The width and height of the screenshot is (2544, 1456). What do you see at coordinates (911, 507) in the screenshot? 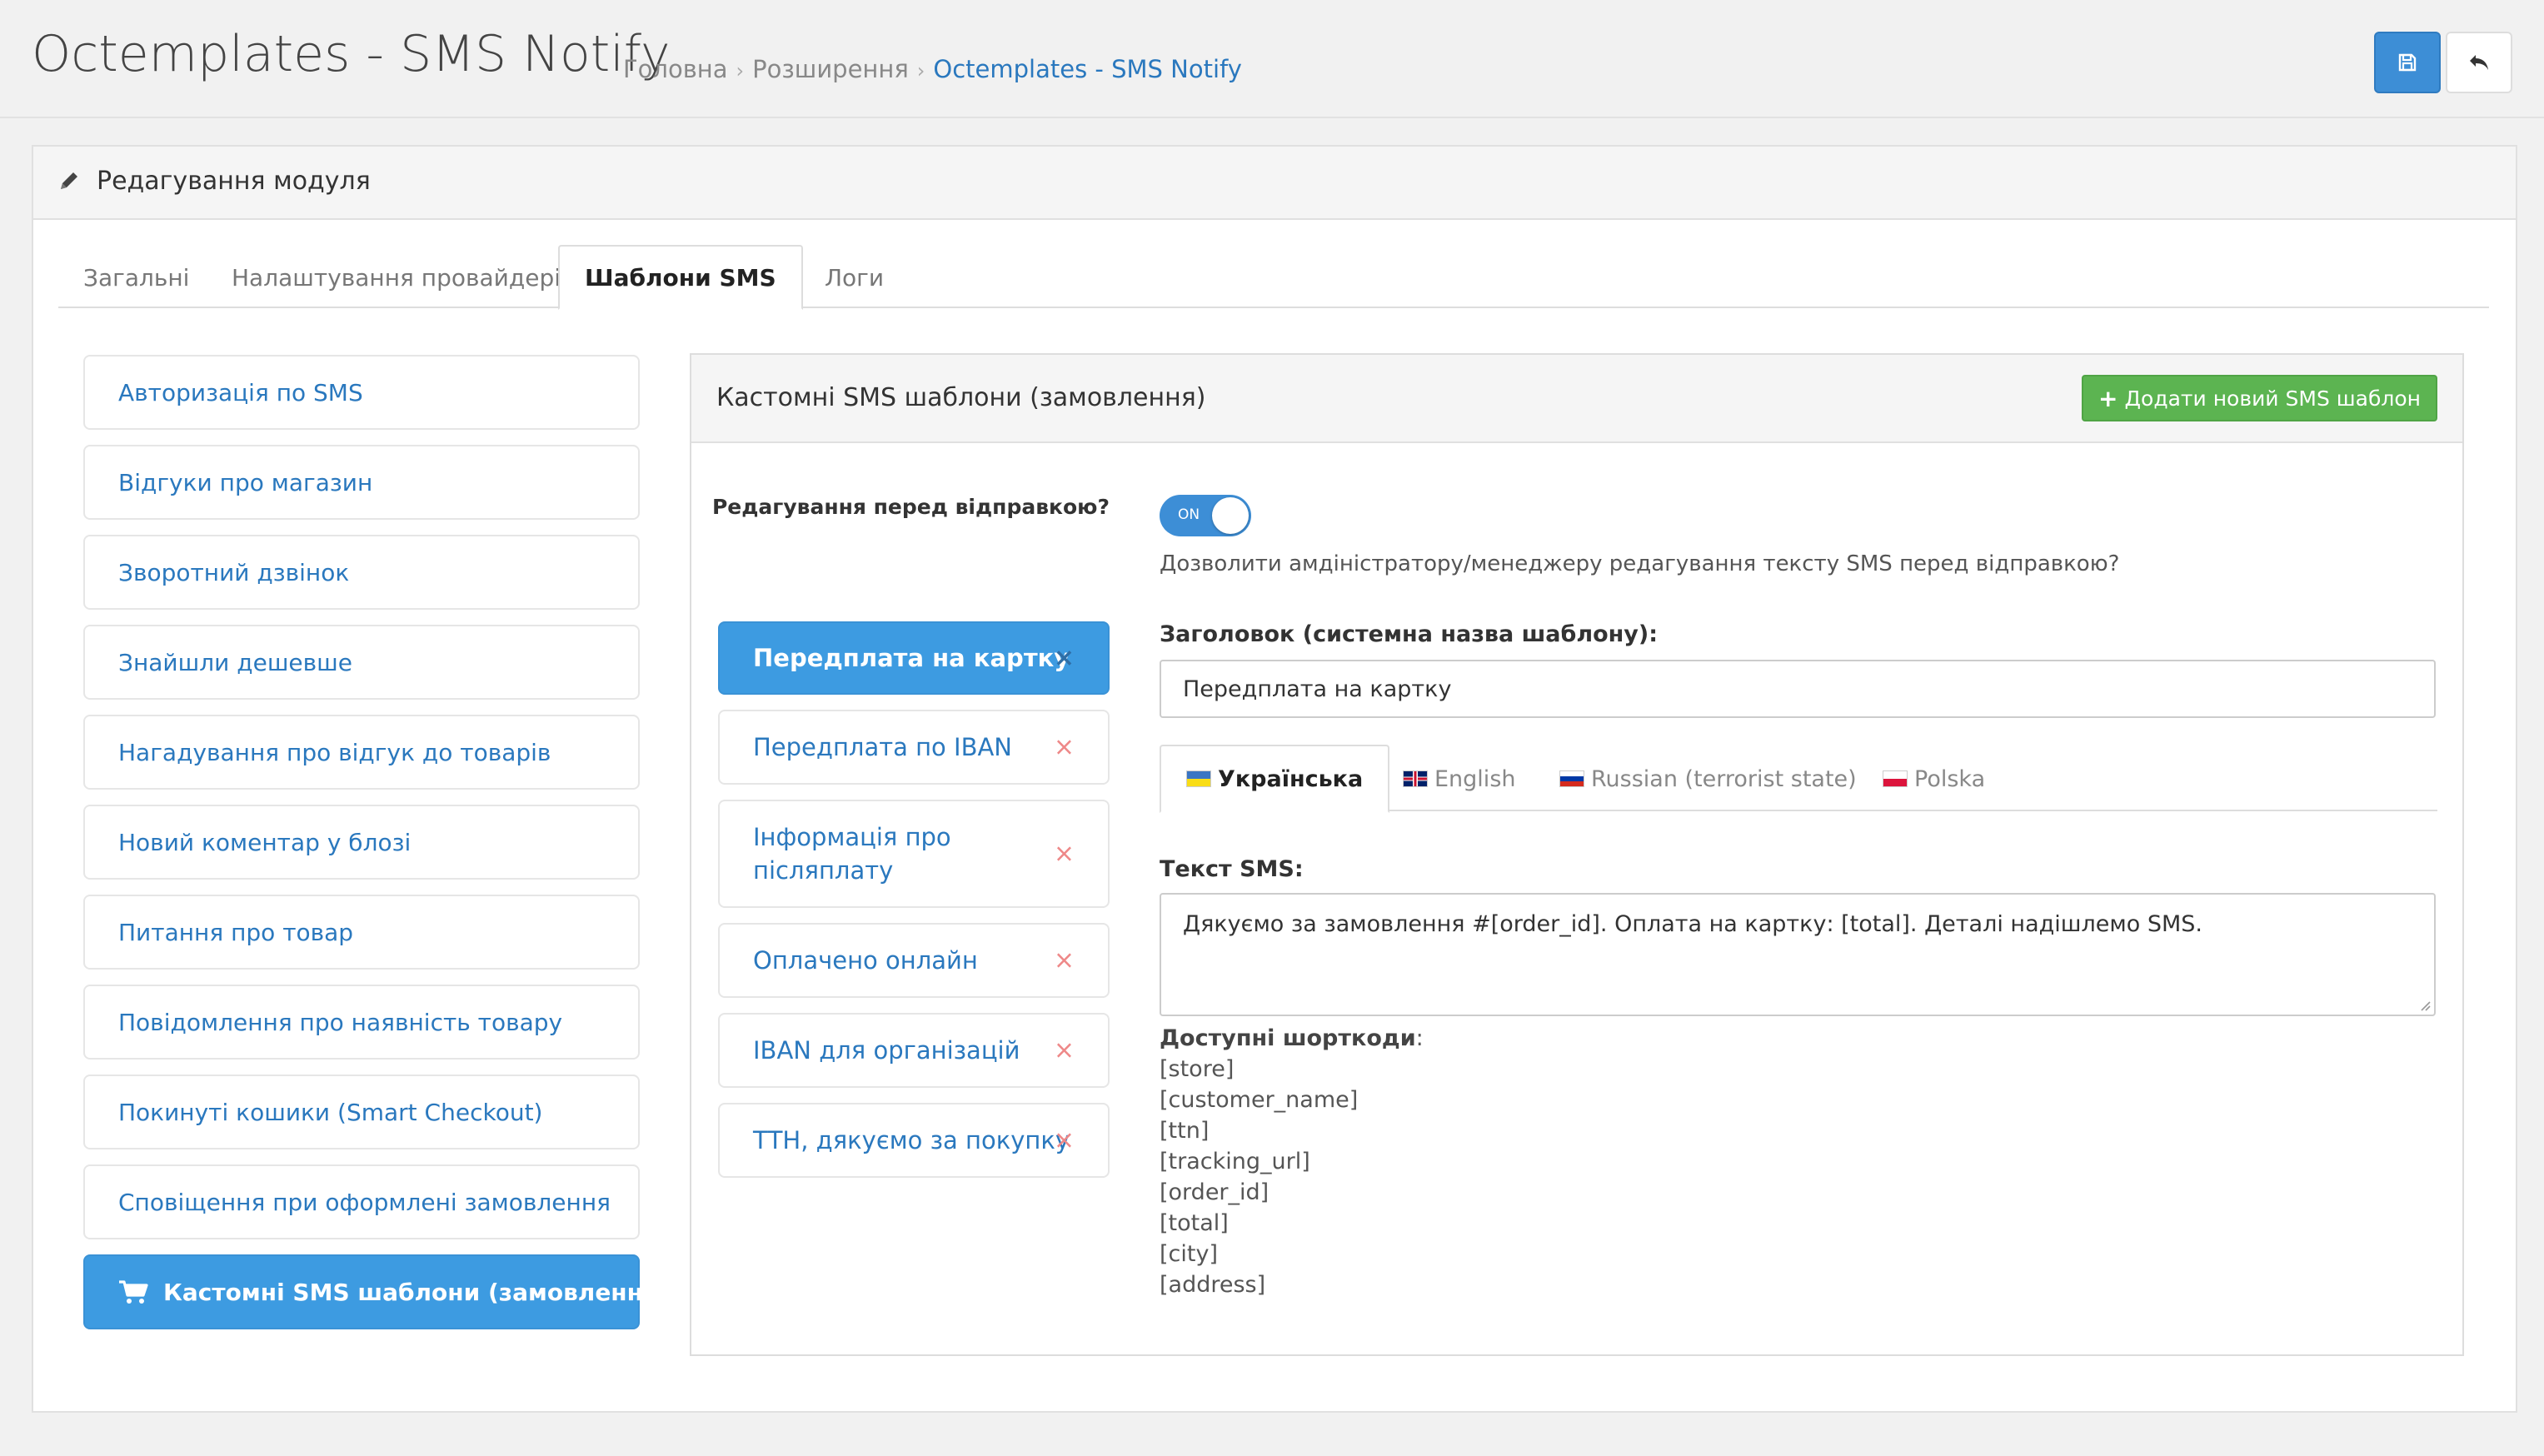
I see `edit-before-send-label: Редагування перед відправкою?` at bounding box center [911, 507].